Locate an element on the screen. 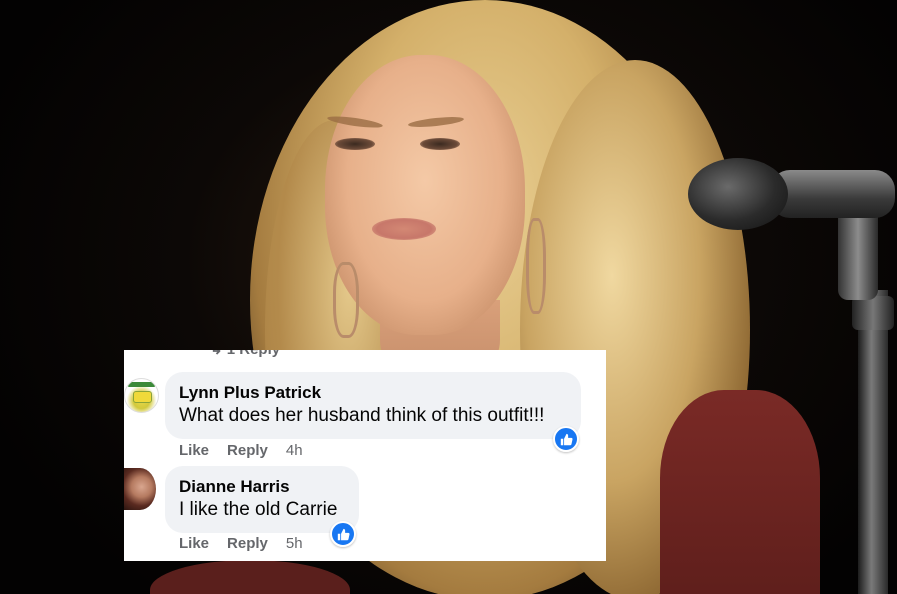 The width and height of the screenshot is (897, 594). comment-author: Dianne Harris is located at coordinates (234, 487).